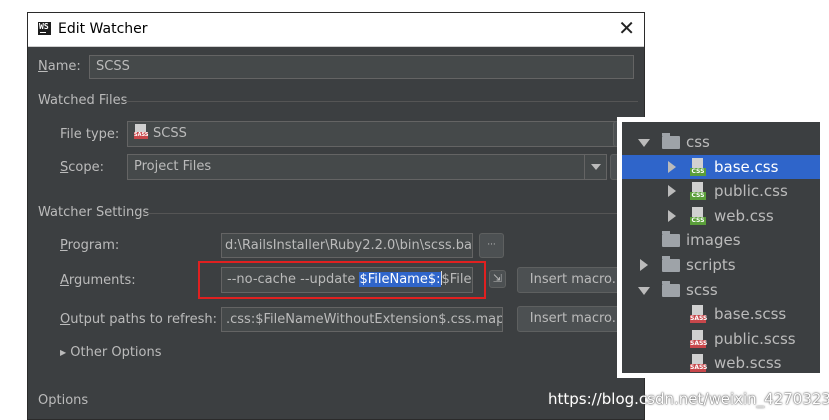 This screenshot has width=829, height=420. What do you see at coordinates (103, 29) in the screenshot?
I see `dialog-title: Edit Watcher` at bounding box center [103, 29].